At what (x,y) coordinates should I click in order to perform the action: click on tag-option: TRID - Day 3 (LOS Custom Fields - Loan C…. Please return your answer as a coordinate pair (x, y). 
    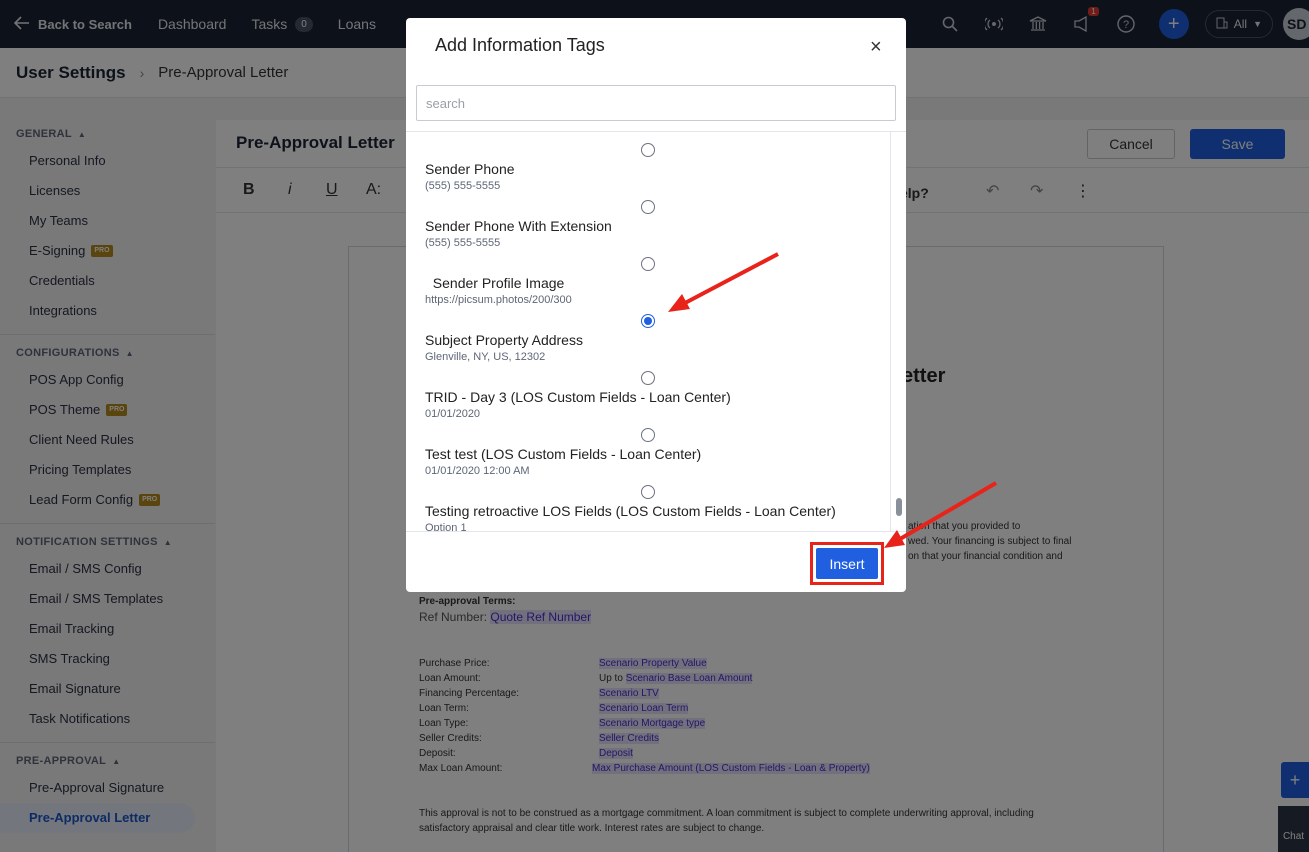
    Looking at the image, I should click on (648, 399).